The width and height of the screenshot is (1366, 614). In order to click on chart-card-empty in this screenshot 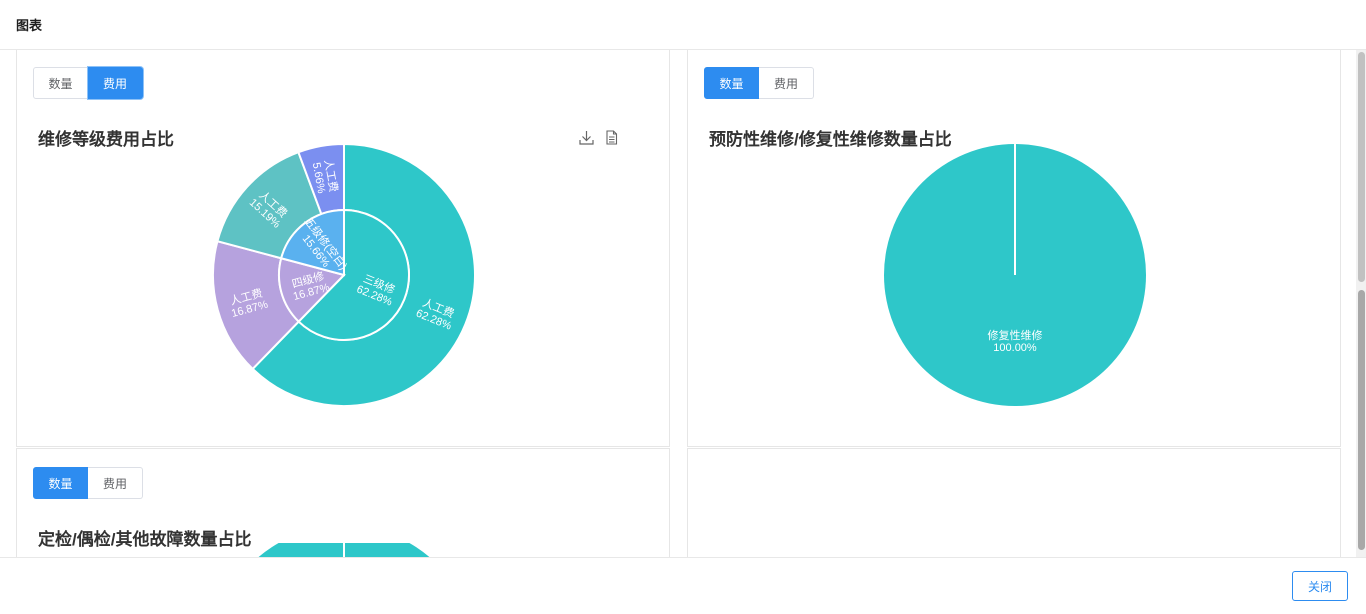, I will do `click(1014, 502)`.